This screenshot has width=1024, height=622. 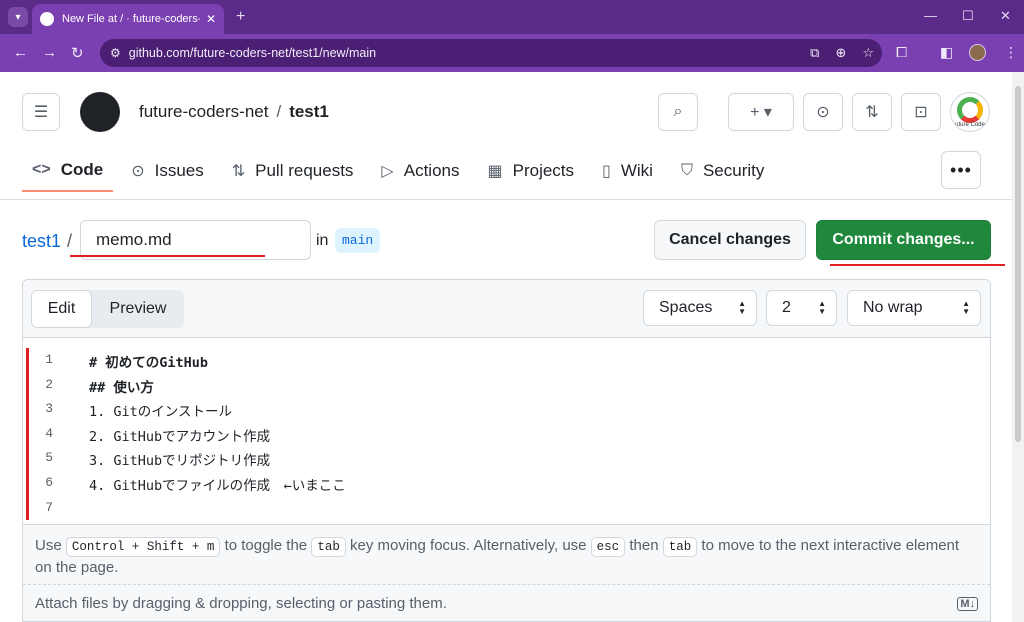 I want to click on file-name-input, so click(x=195, y=240).